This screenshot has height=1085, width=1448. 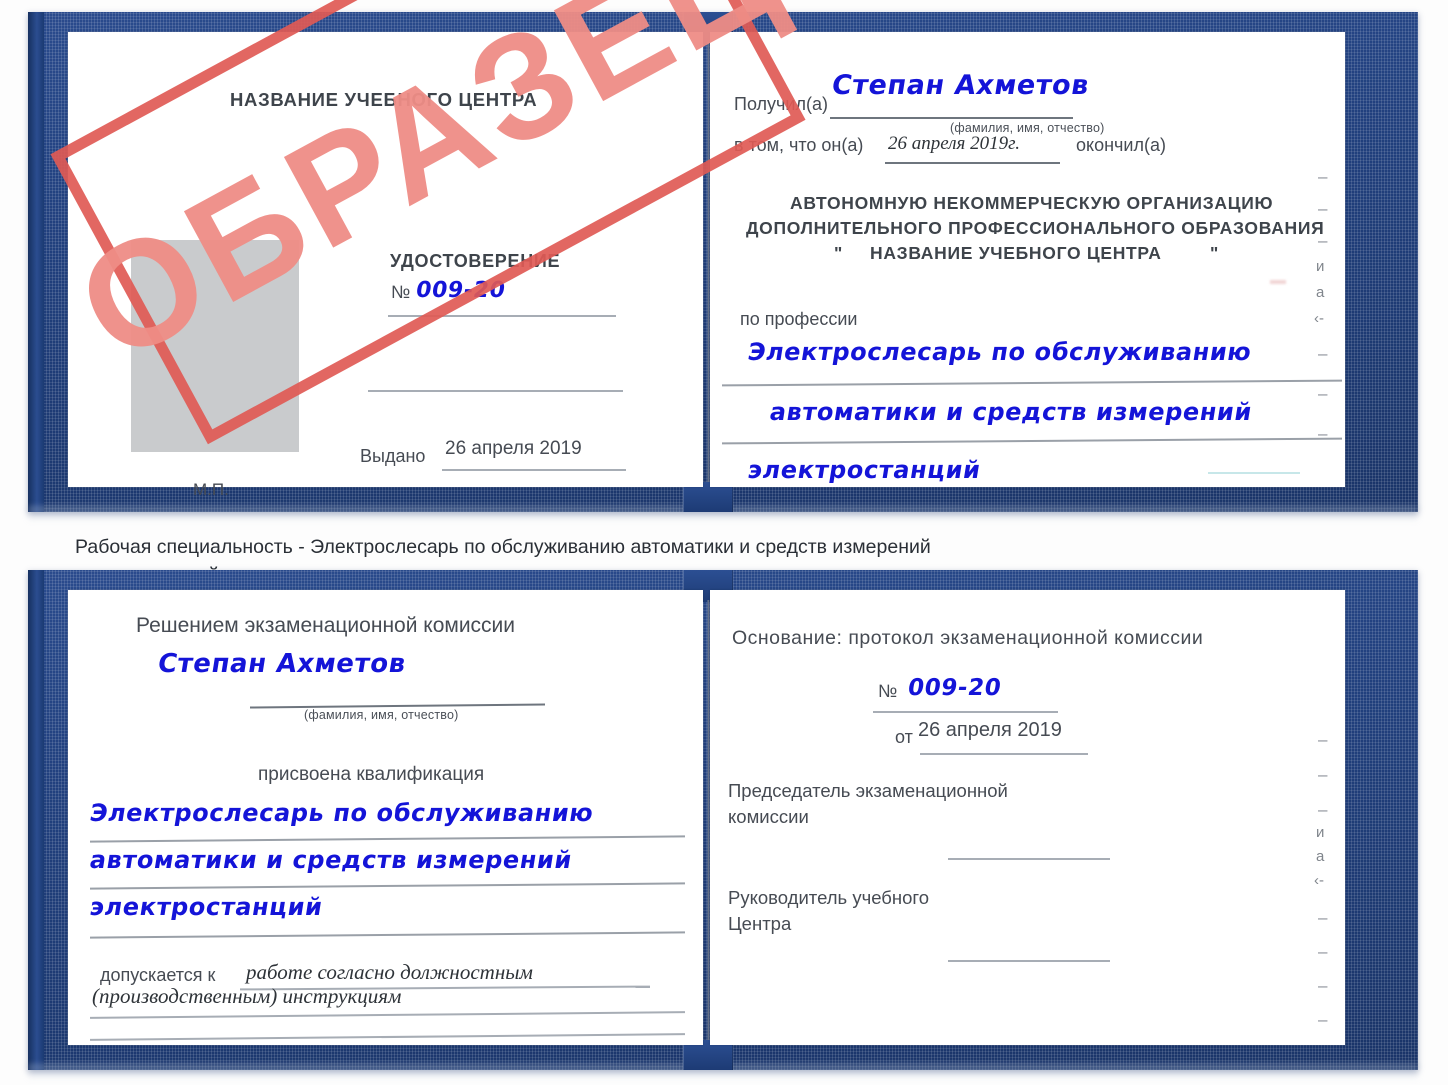 What do you see at coordinates (1214, 253) in the screenshot?
I see `org-quote-close: "` at bounding box center [1214, 253].